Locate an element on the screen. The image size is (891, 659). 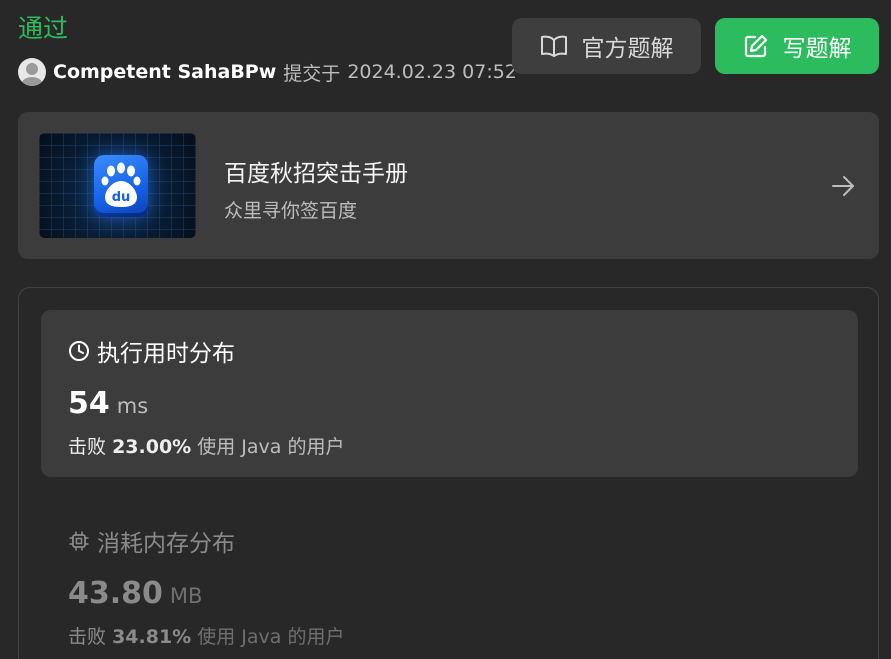
edit-icon is located at coordinates (755, 46).